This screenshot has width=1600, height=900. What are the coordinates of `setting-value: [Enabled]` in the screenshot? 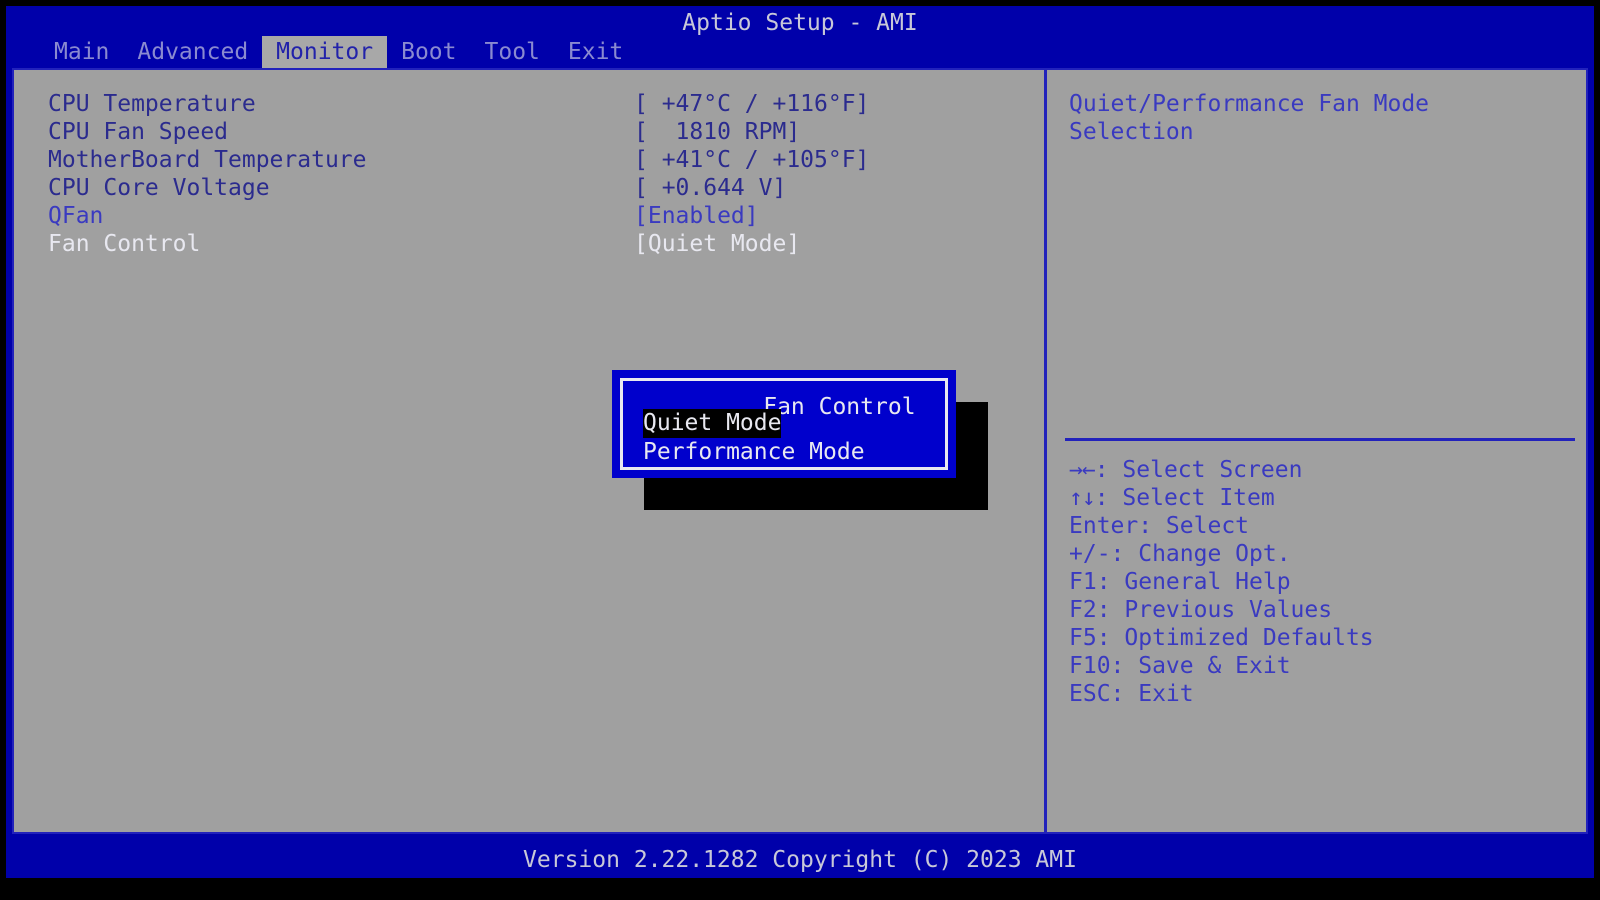 It's located at (696, 216).